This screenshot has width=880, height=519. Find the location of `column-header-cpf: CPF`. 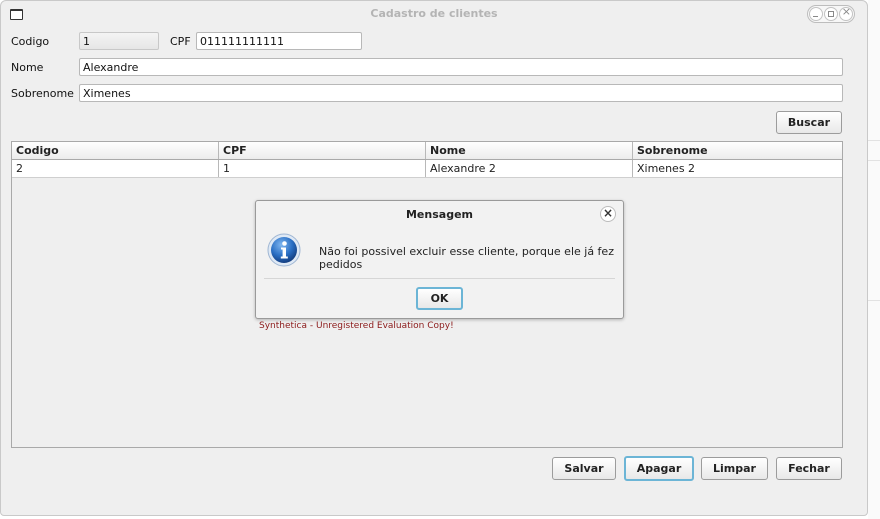

column-header-cpf: CPF is located at coordinates (322, 150).